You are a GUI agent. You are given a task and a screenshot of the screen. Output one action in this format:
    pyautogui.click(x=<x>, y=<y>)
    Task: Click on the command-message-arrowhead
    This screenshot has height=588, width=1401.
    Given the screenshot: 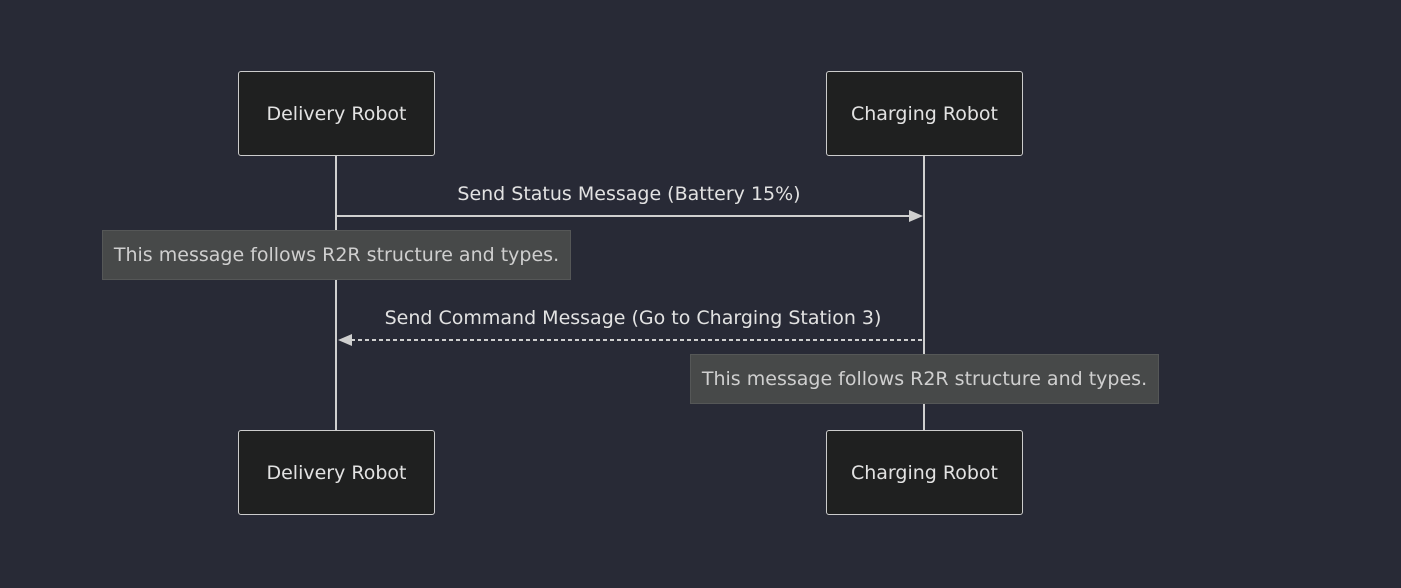 What is the action you would take?
    pyautogui.click(x=345, y=340)
    